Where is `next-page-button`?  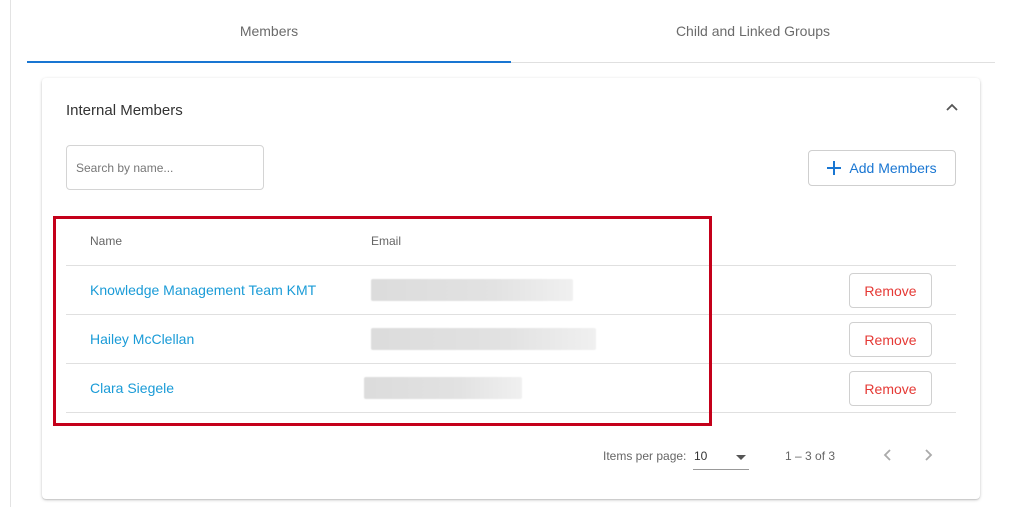 next-page-button is located at coordinates (928, 455).